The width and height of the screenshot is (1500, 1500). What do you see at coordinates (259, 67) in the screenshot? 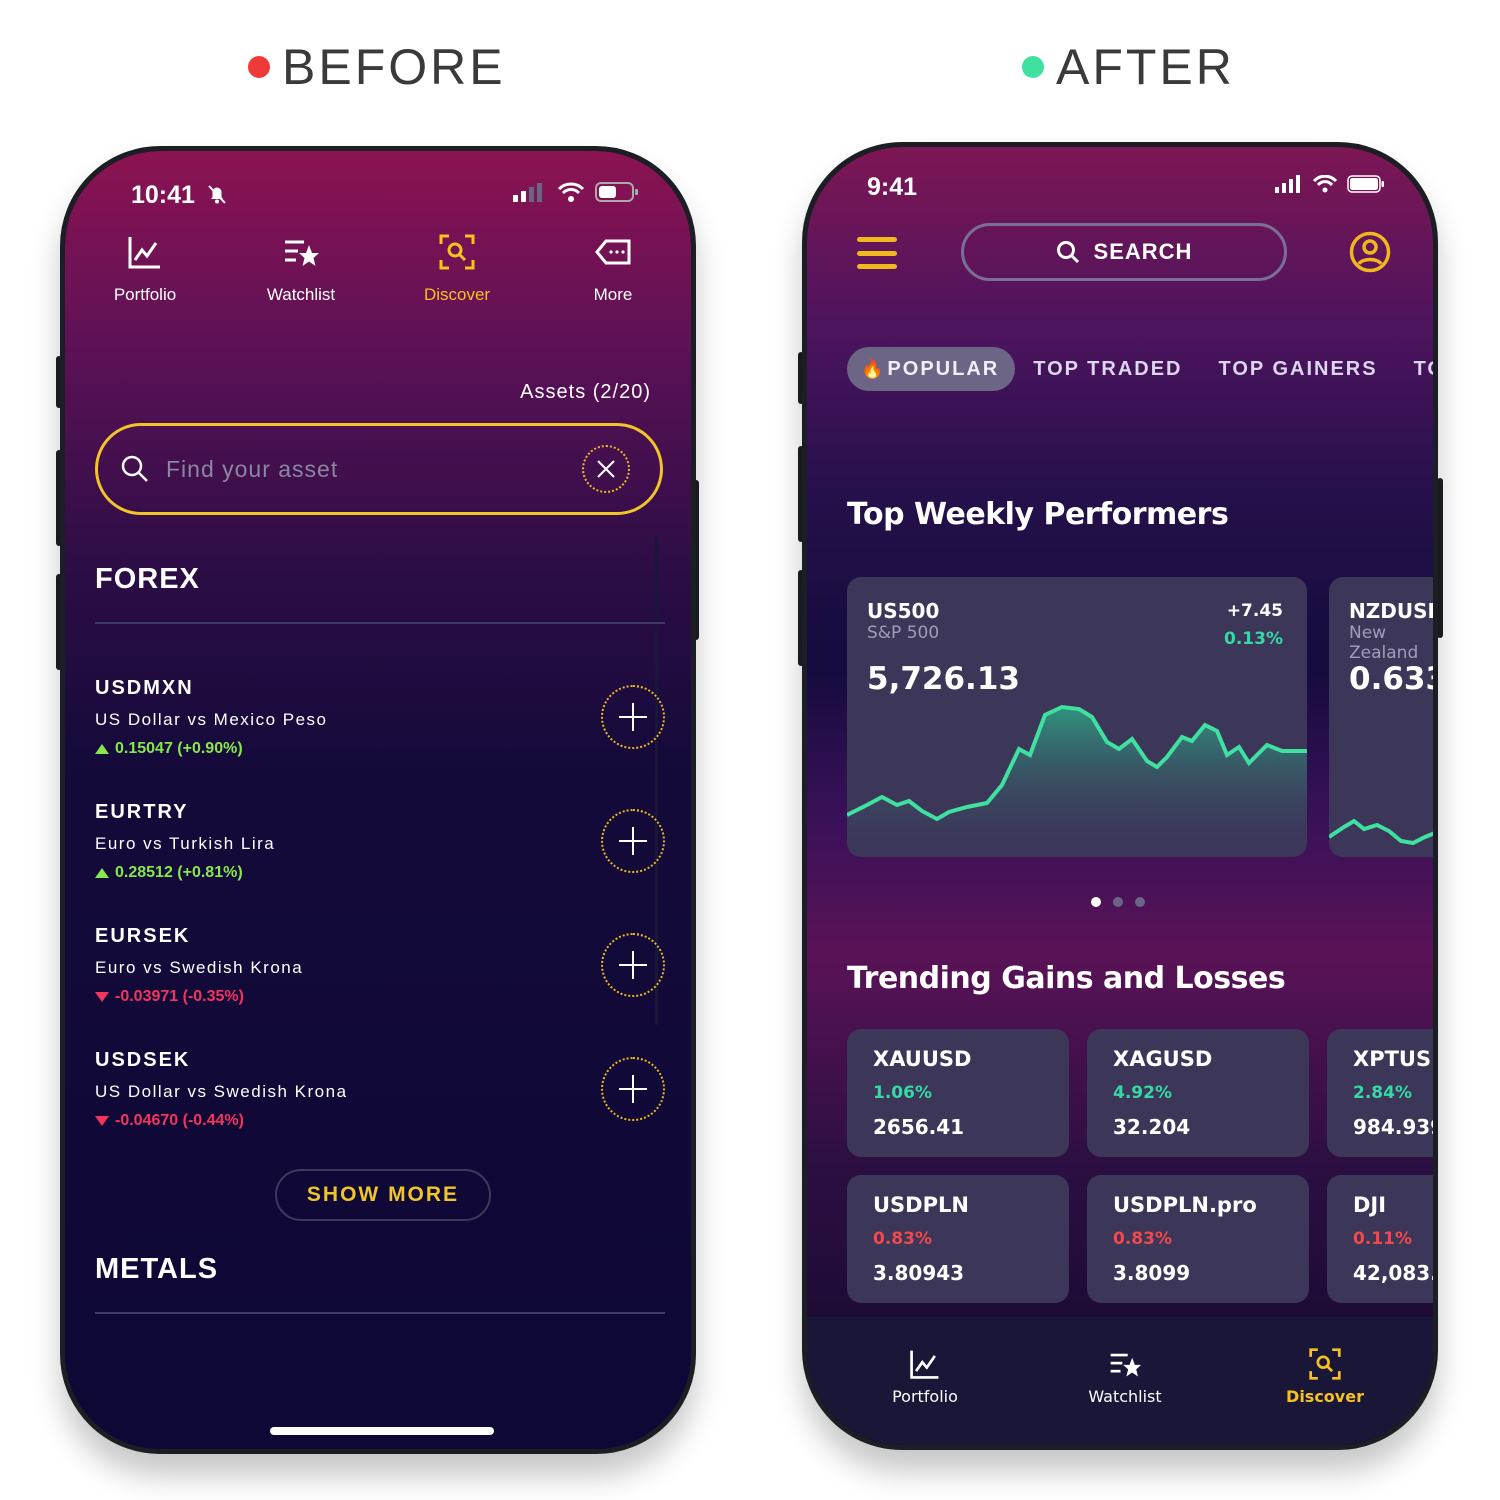
I see `before-dot` at bounding box center [259, 67].